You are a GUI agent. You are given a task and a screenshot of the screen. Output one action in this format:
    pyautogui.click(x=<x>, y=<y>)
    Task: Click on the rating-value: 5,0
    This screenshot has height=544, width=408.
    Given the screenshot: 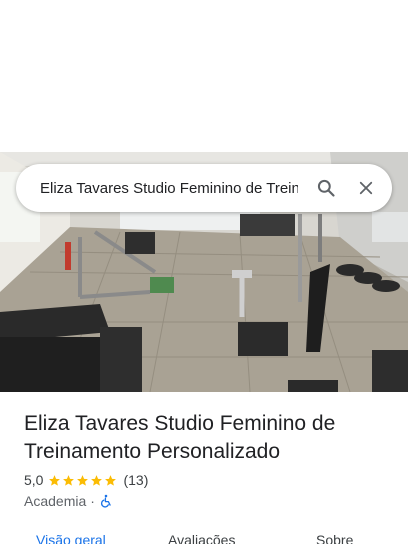 What is the action you would take?
    pyautogui.click(x=34, y=480)
    